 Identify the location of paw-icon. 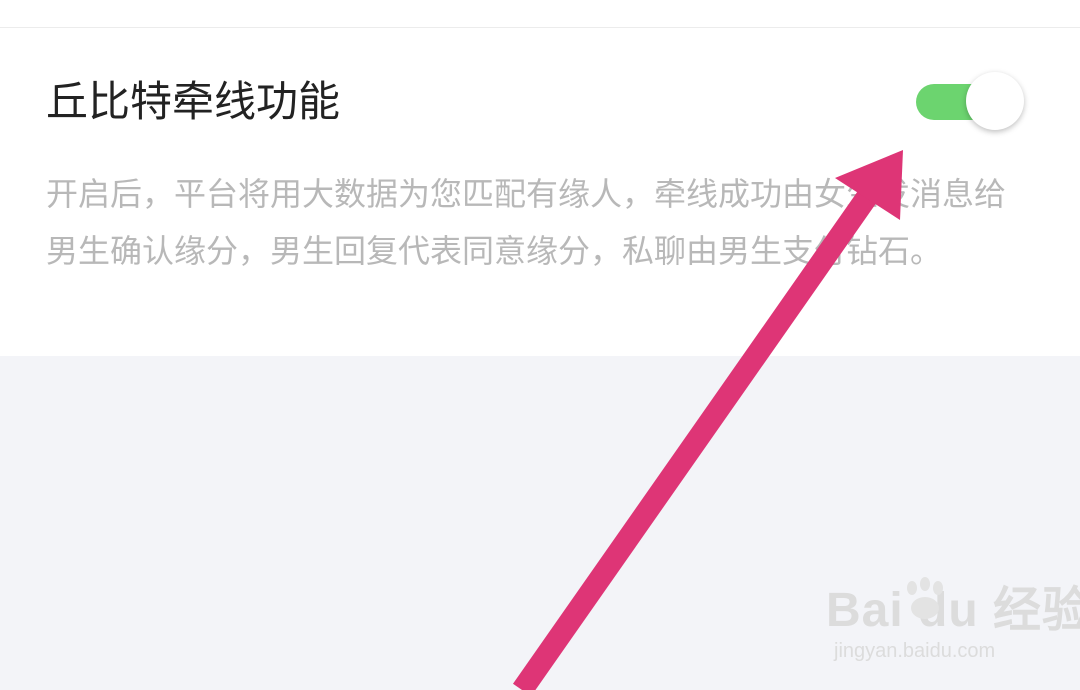
(925, 598).